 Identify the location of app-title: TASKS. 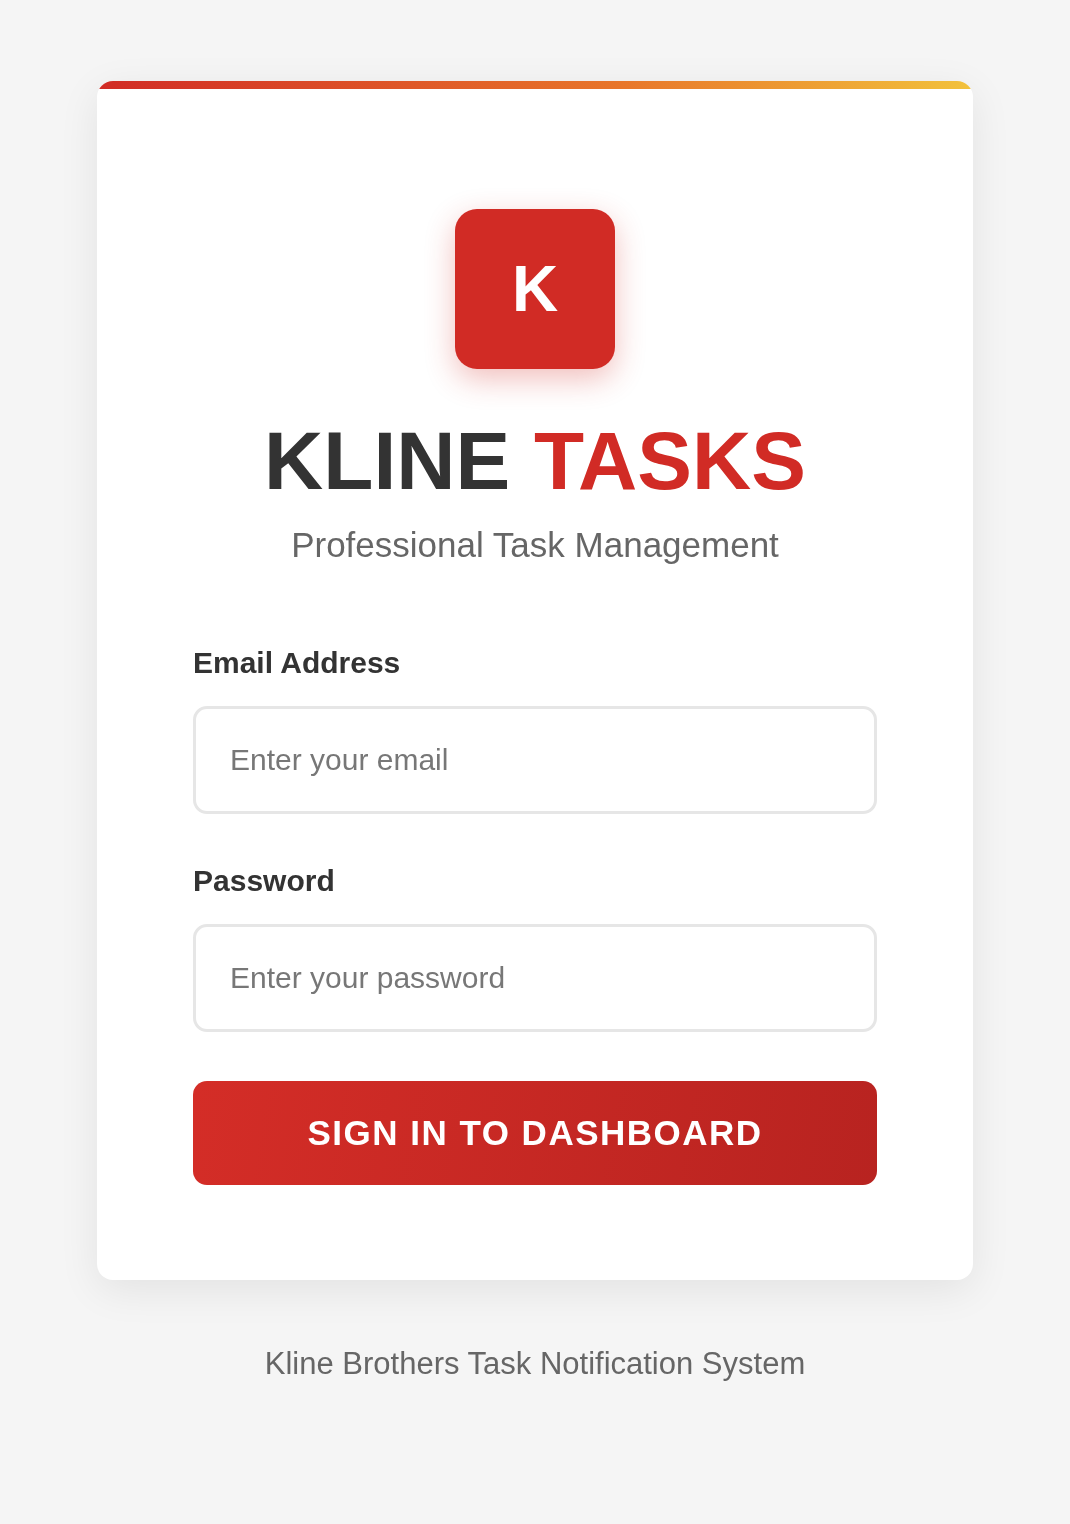
(670, 461).